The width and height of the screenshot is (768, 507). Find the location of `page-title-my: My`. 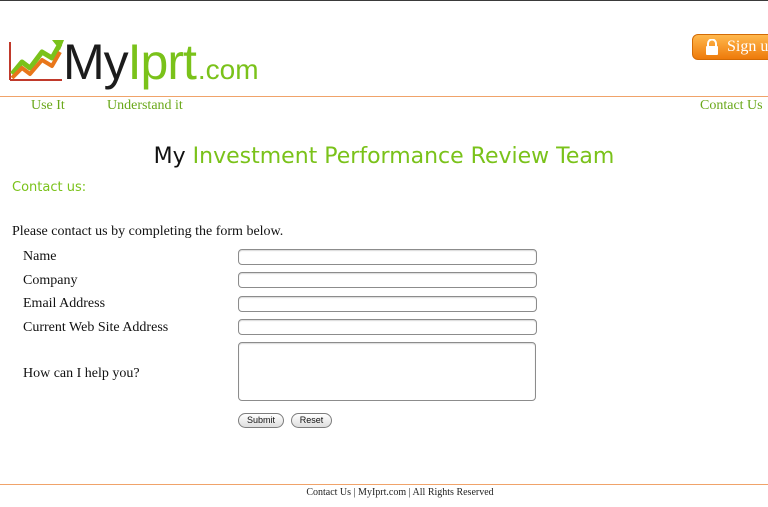

page-title-my: My is located at coordinates (169, 156).